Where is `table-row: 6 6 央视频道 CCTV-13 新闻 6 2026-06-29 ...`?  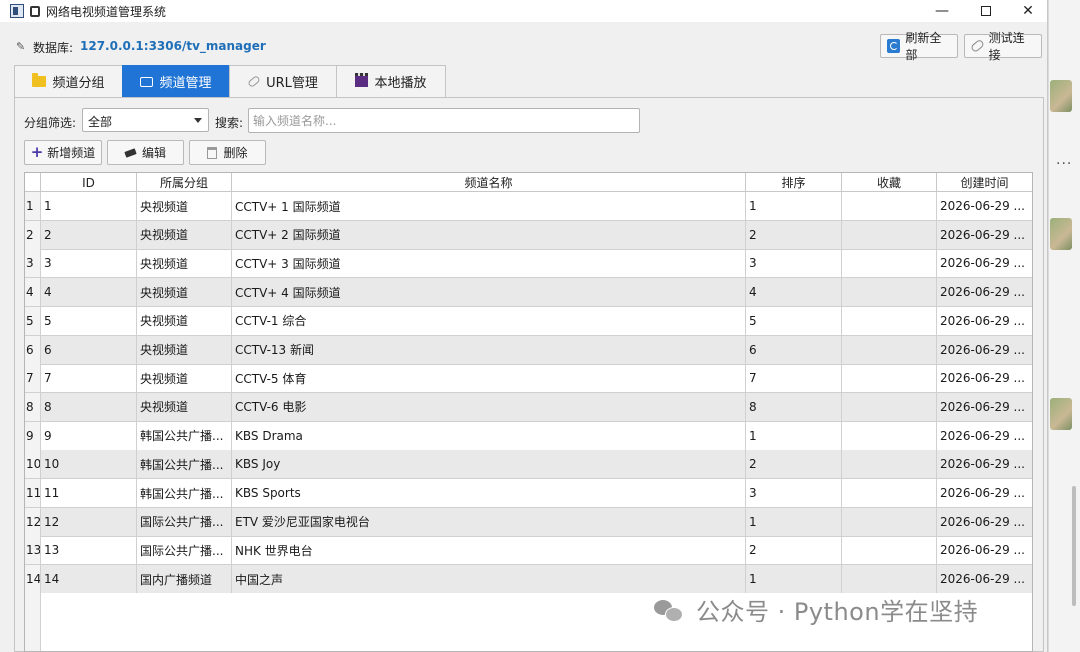 table-row: 6 6 央视频道 CCTV-13 新闻 6 2026-06-29 ... is located at coordinates (528, 350).